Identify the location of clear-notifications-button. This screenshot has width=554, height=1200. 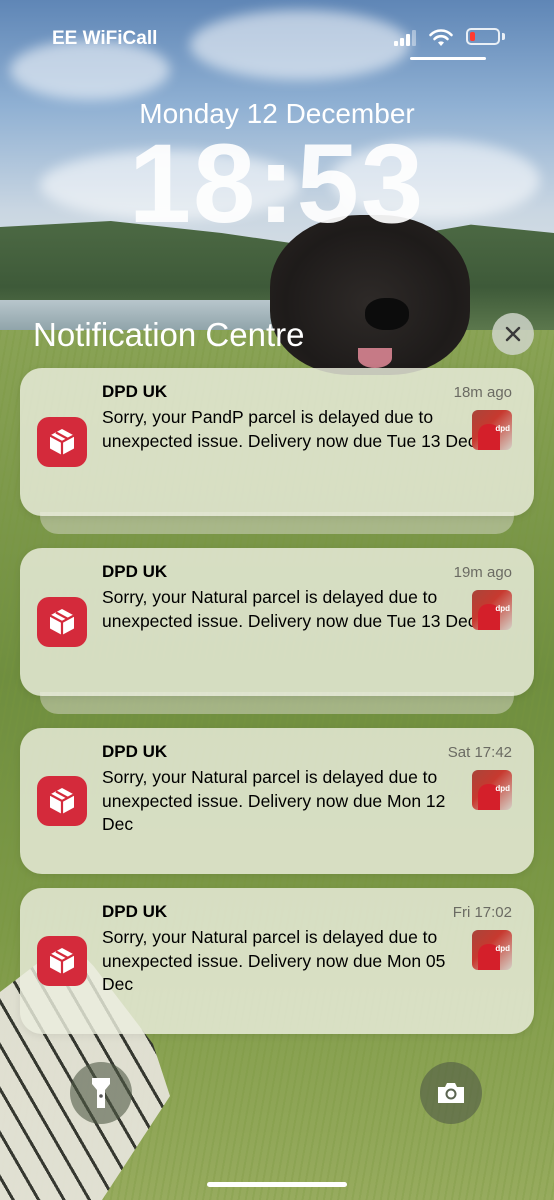
(513, 334).